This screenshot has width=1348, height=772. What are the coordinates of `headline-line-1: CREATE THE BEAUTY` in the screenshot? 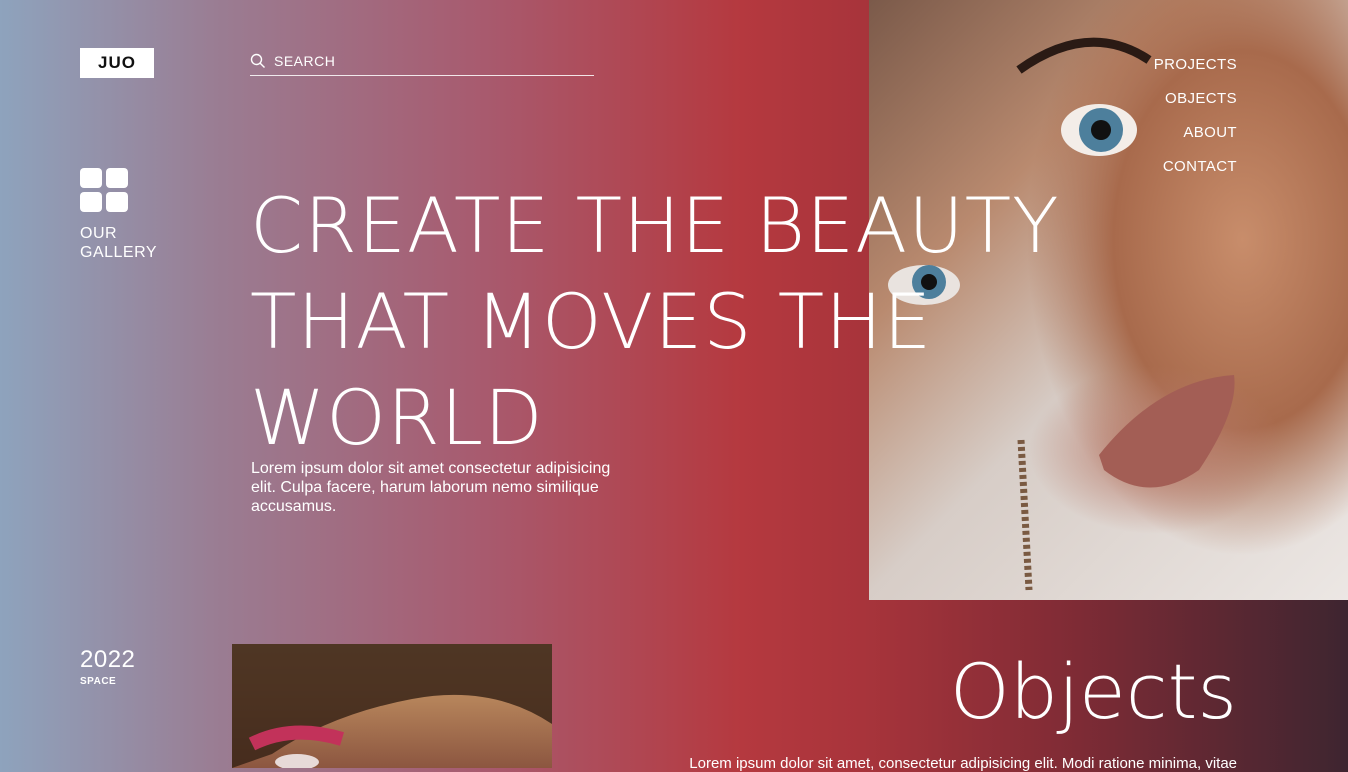 It's located at (655, 225).